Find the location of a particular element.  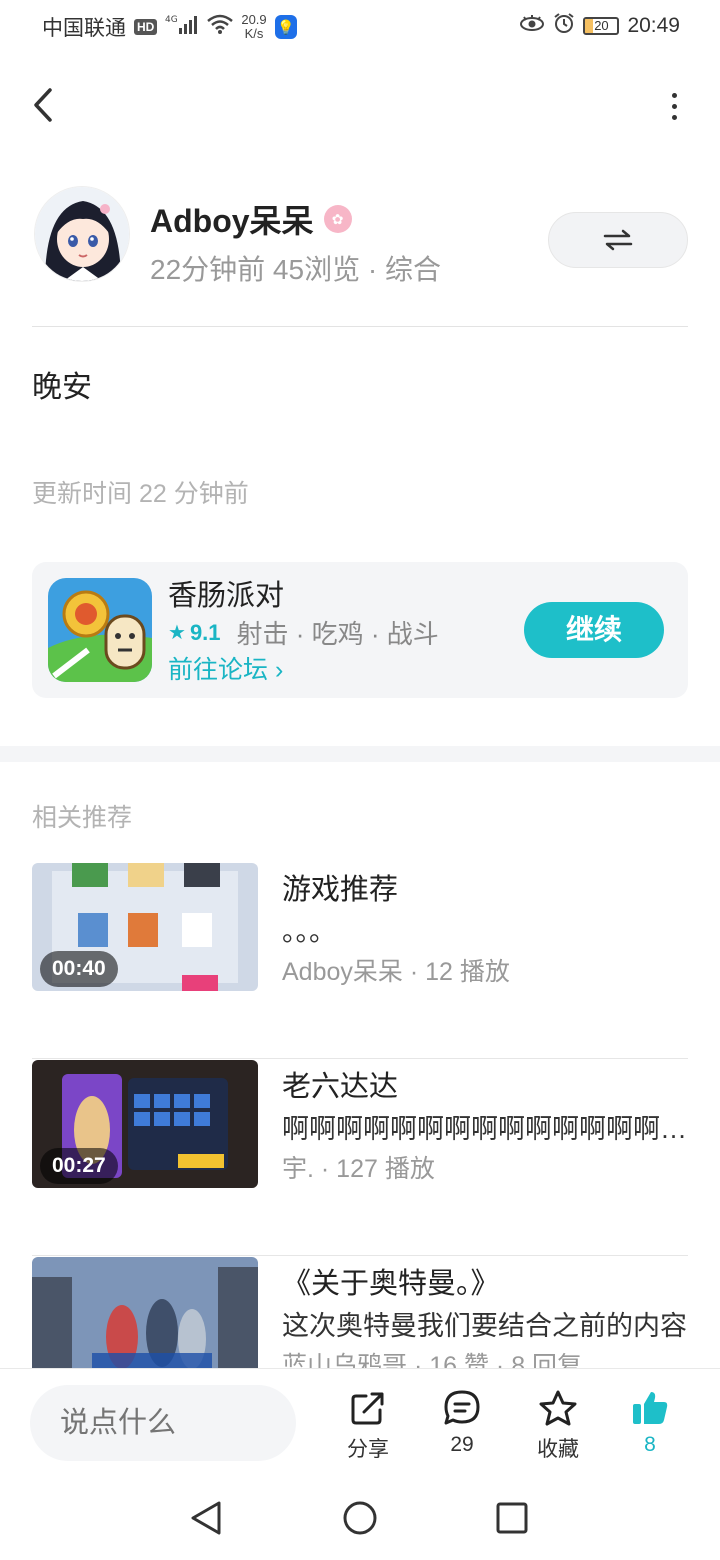

game-card: 香肠派对 ★ 9.1 射击 · 吃鸡 · 战斗 前往论坛 › 继续 is located at coordinates (360, 630).